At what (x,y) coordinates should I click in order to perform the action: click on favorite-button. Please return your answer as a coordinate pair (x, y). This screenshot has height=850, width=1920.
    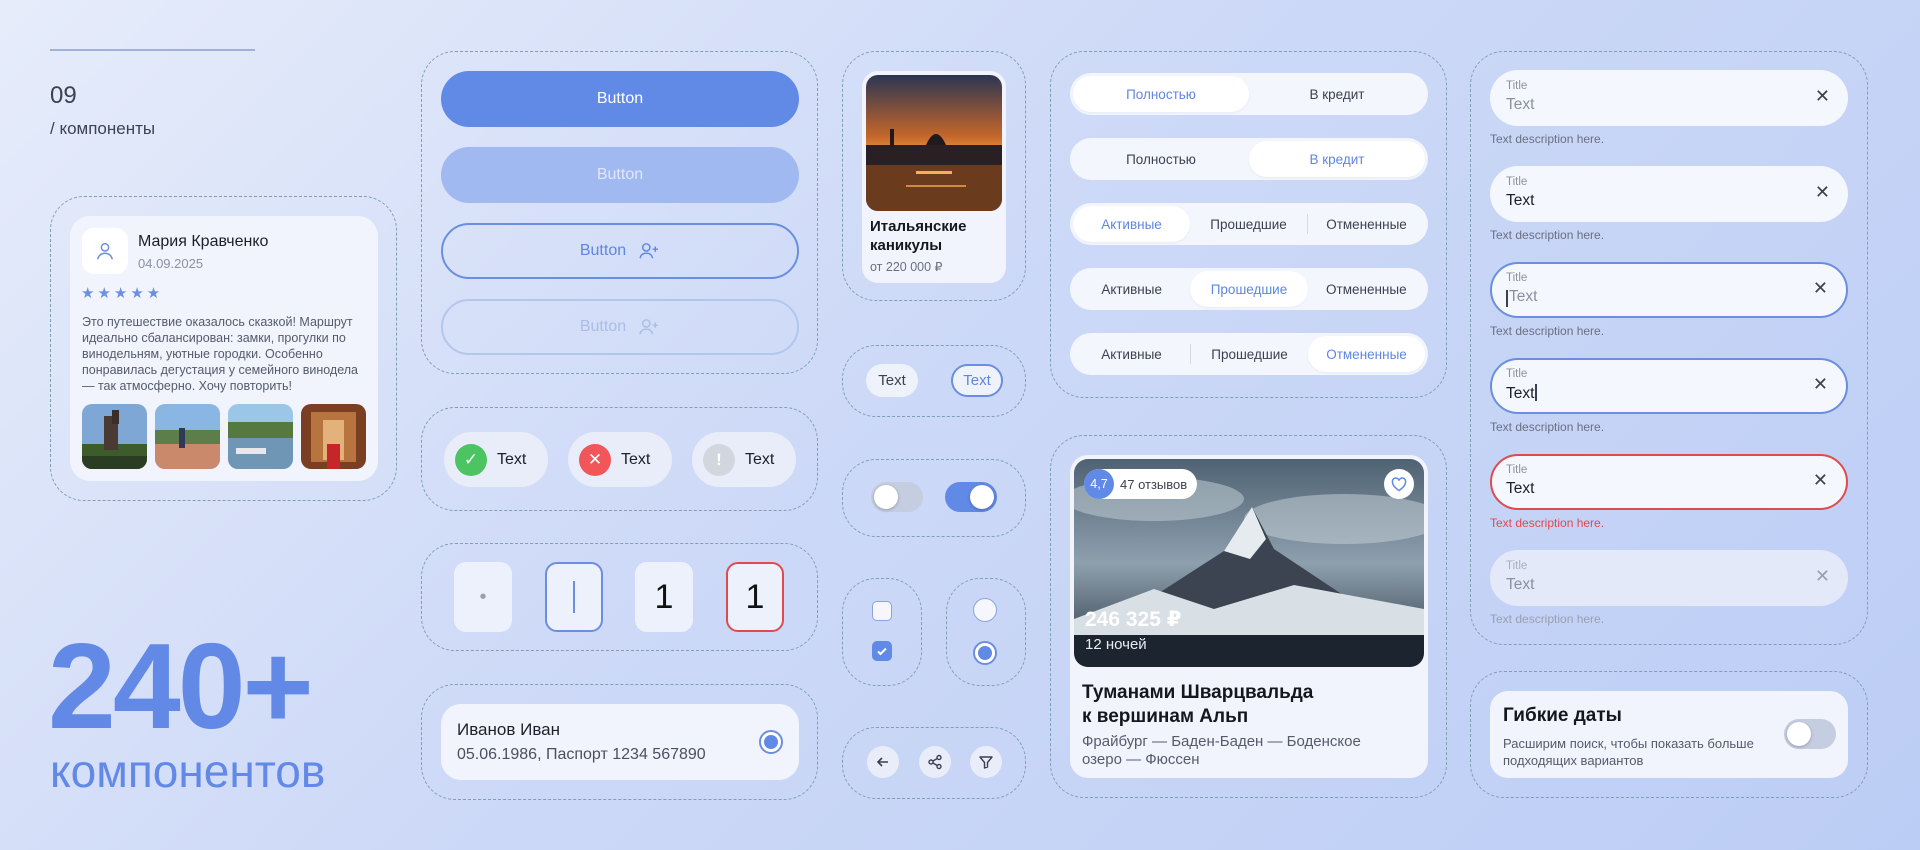
    Looking at the image, I should click on (1399, 484).